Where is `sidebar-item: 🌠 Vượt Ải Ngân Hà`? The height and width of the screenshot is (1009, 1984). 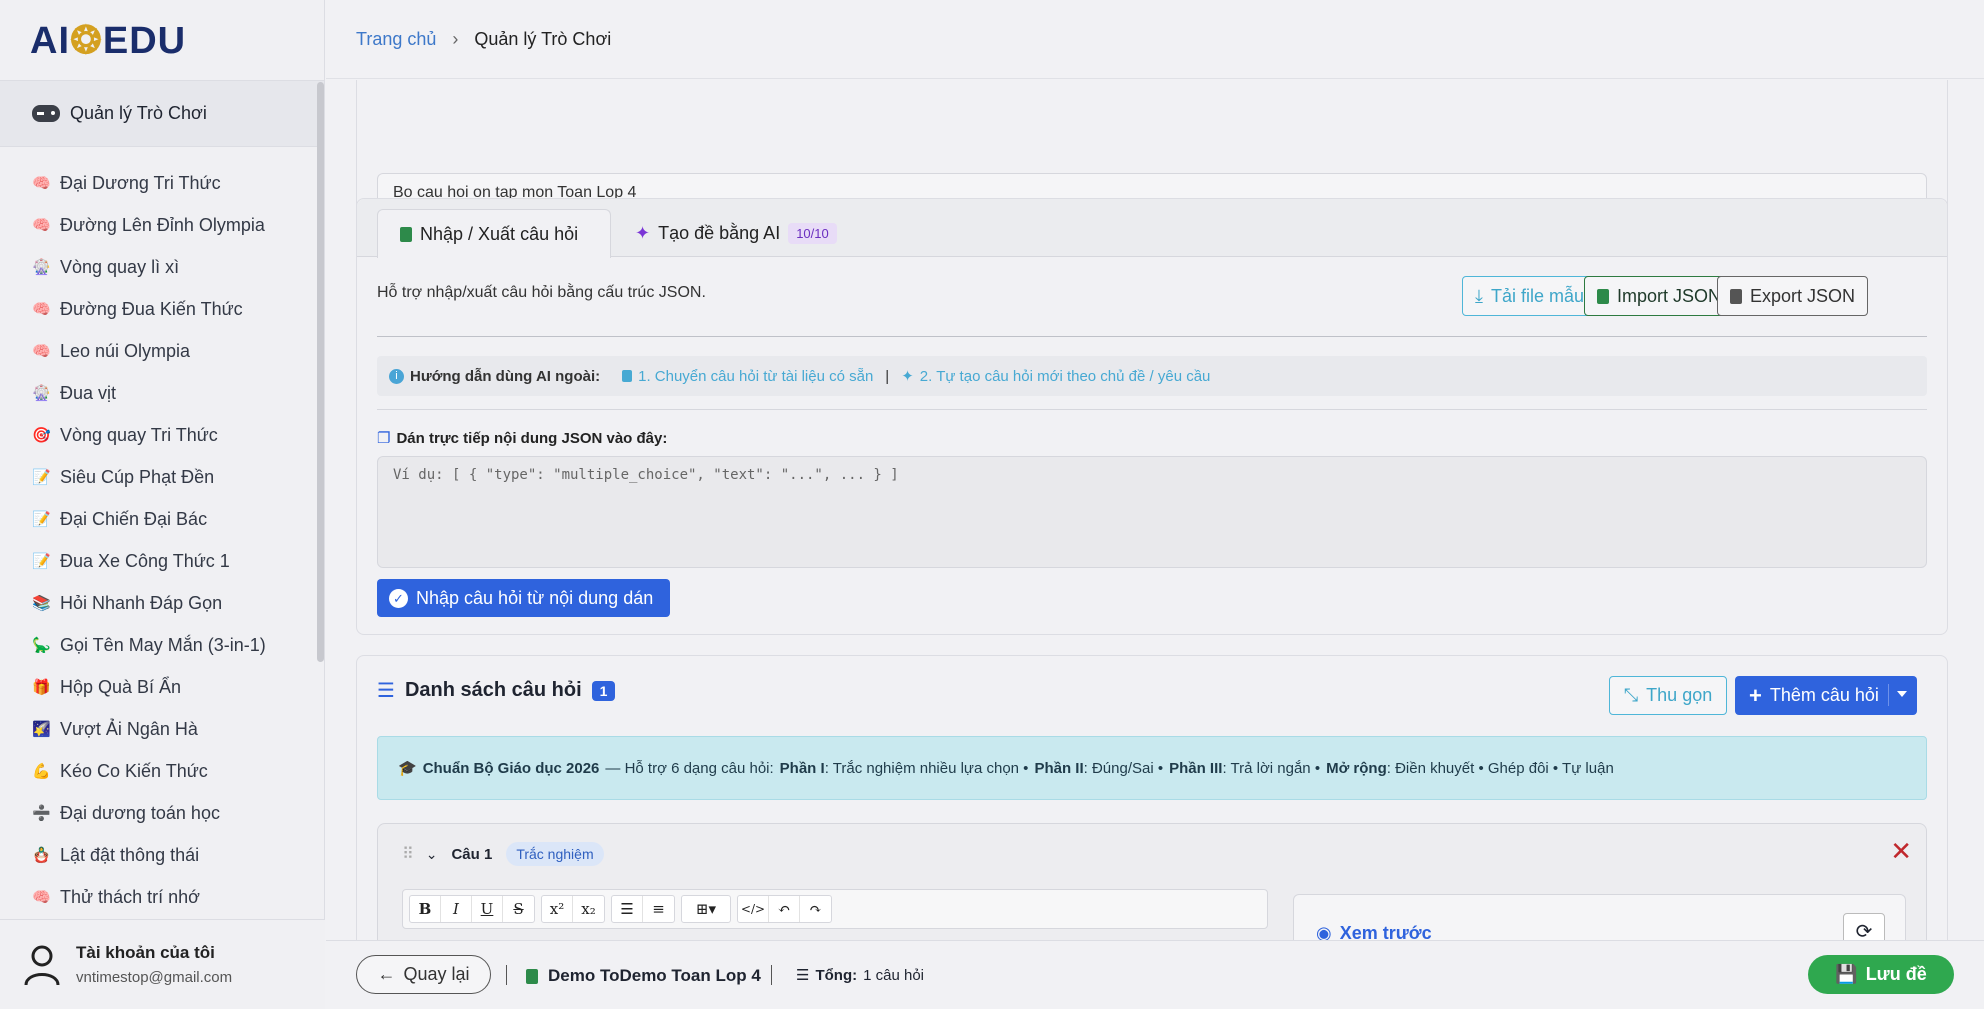 sidebar-item: 🌠 Vượt Ải Ngân Hà is located at coordinates (159, 729).